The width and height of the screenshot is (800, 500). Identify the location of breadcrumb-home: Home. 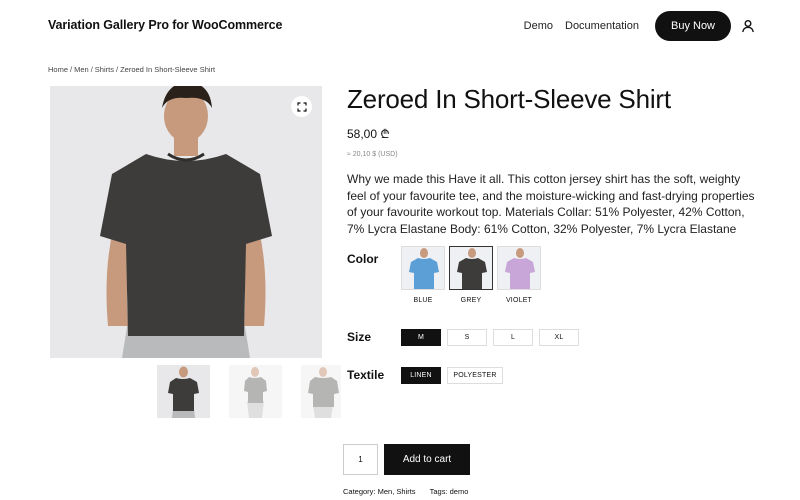
(58, 69).